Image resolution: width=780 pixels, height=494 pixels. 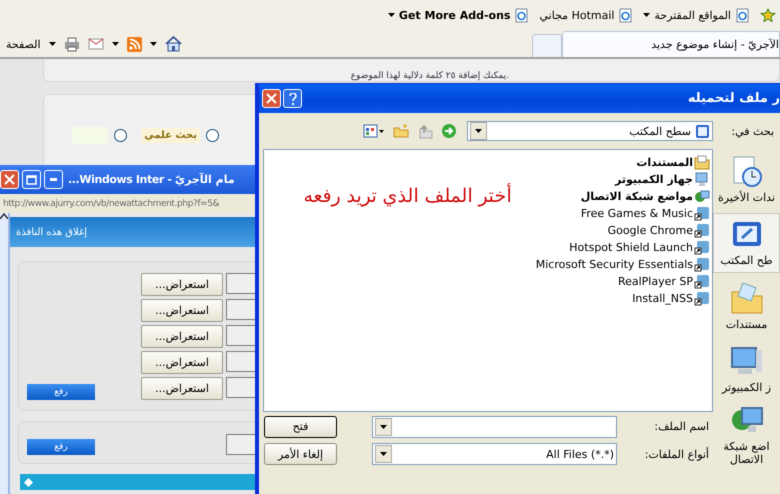 What do you see at coordinates (734, 98) in the screenshot?
I see `dialog-title: ر ملف لتحميله` at bounding box center [734, 98].